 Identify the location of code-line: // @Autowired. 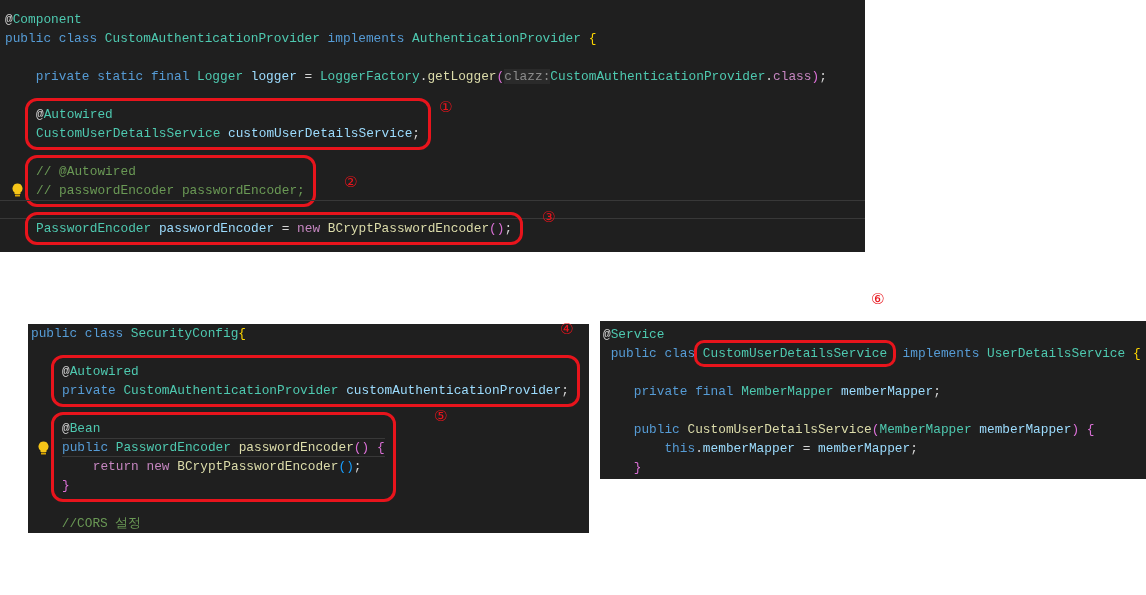
(86, 172).